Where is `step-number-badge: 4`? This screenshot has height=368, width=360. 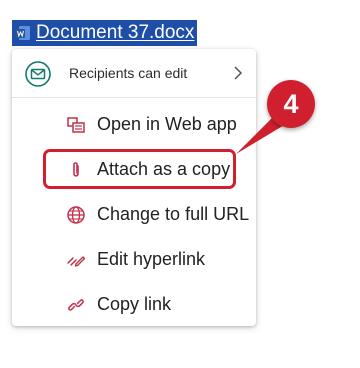 step-number-badge: 4 is located at coordinates (291, 104).